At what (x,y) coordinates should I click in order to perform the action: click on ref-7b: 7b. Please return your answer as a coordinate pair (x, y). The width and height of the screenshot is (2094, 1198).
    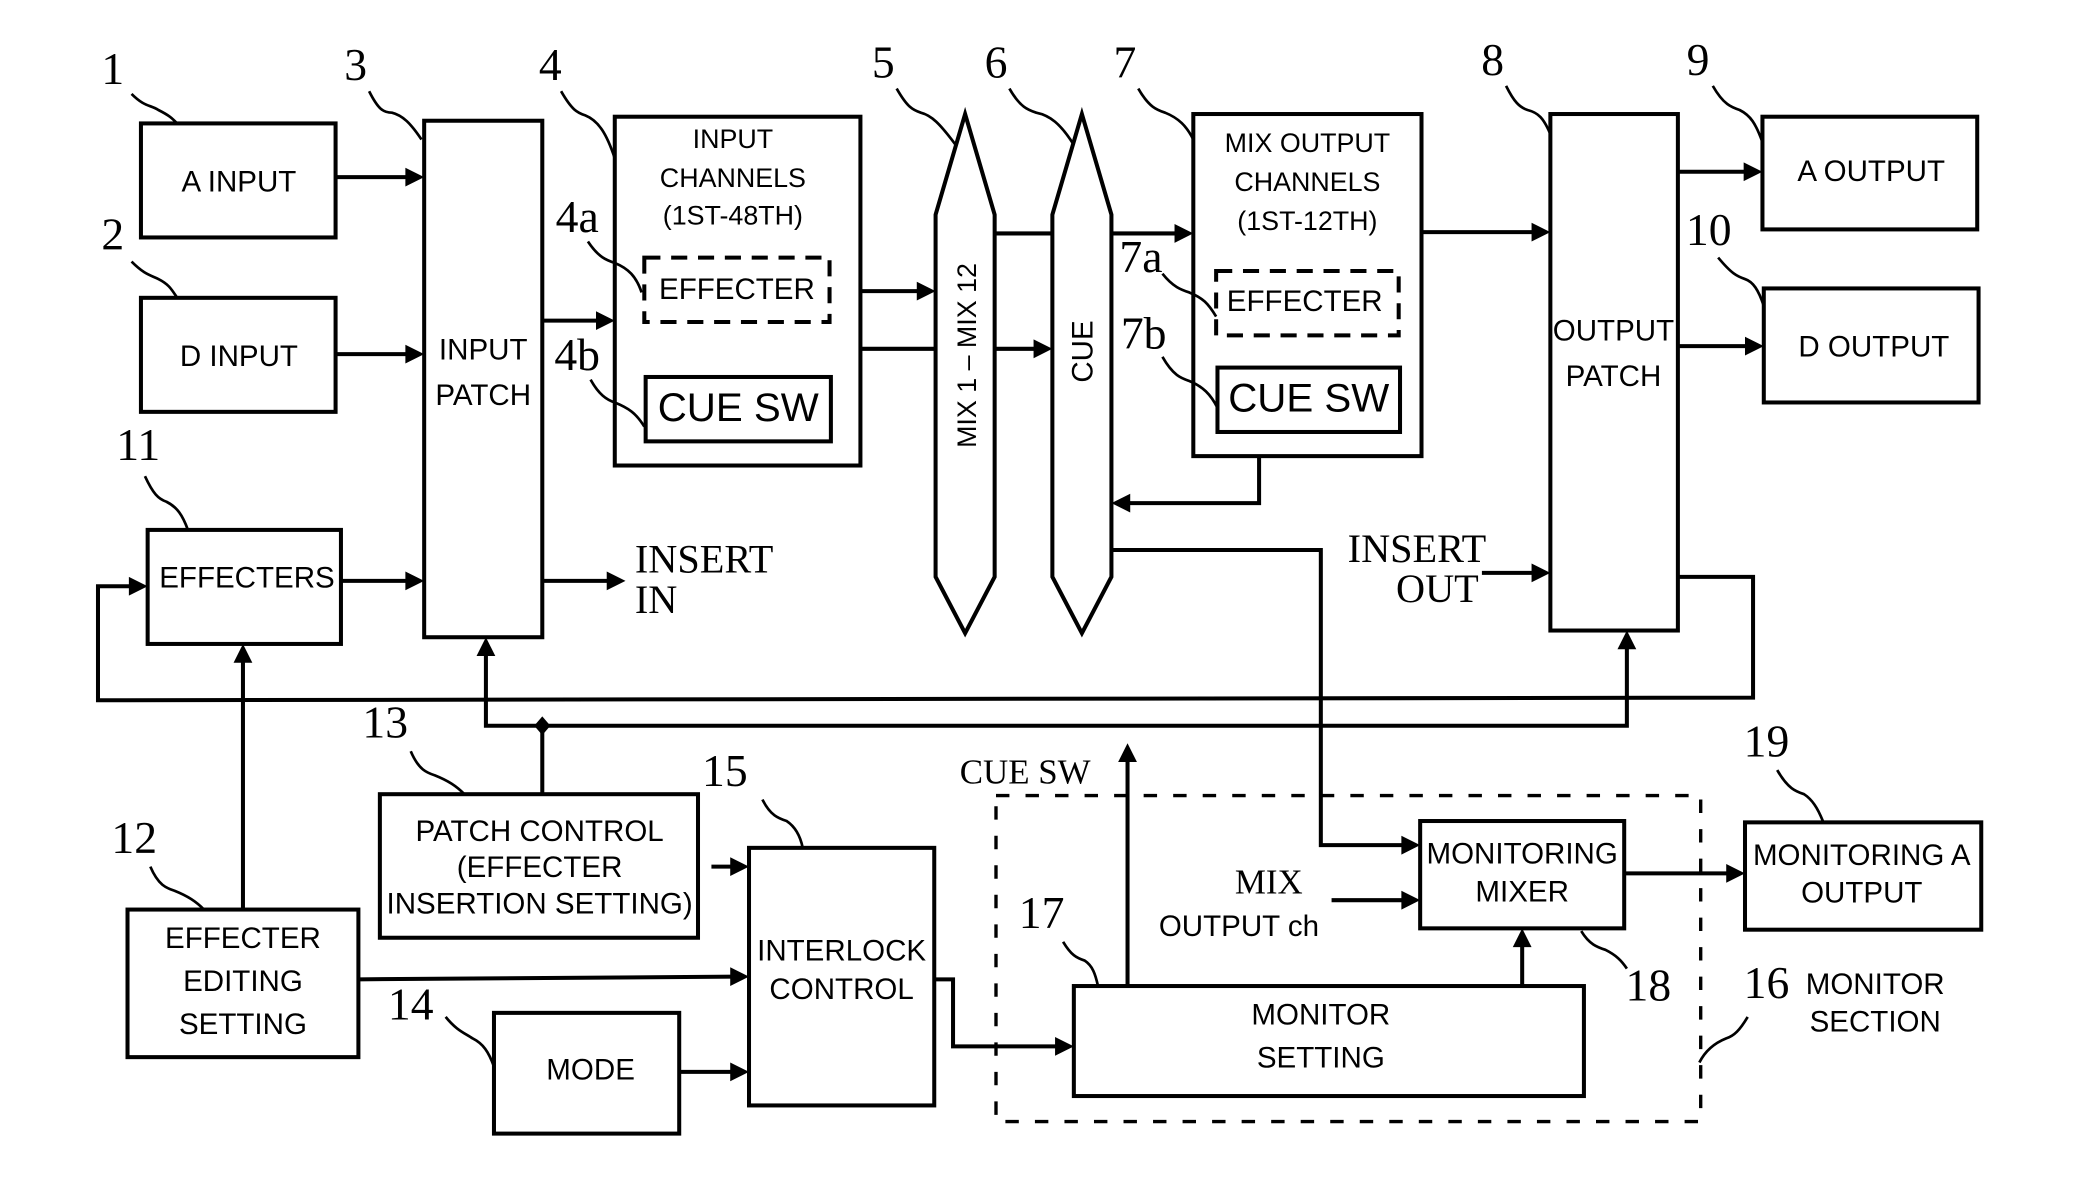
    Looking at the image, I should click on (1144, 333).